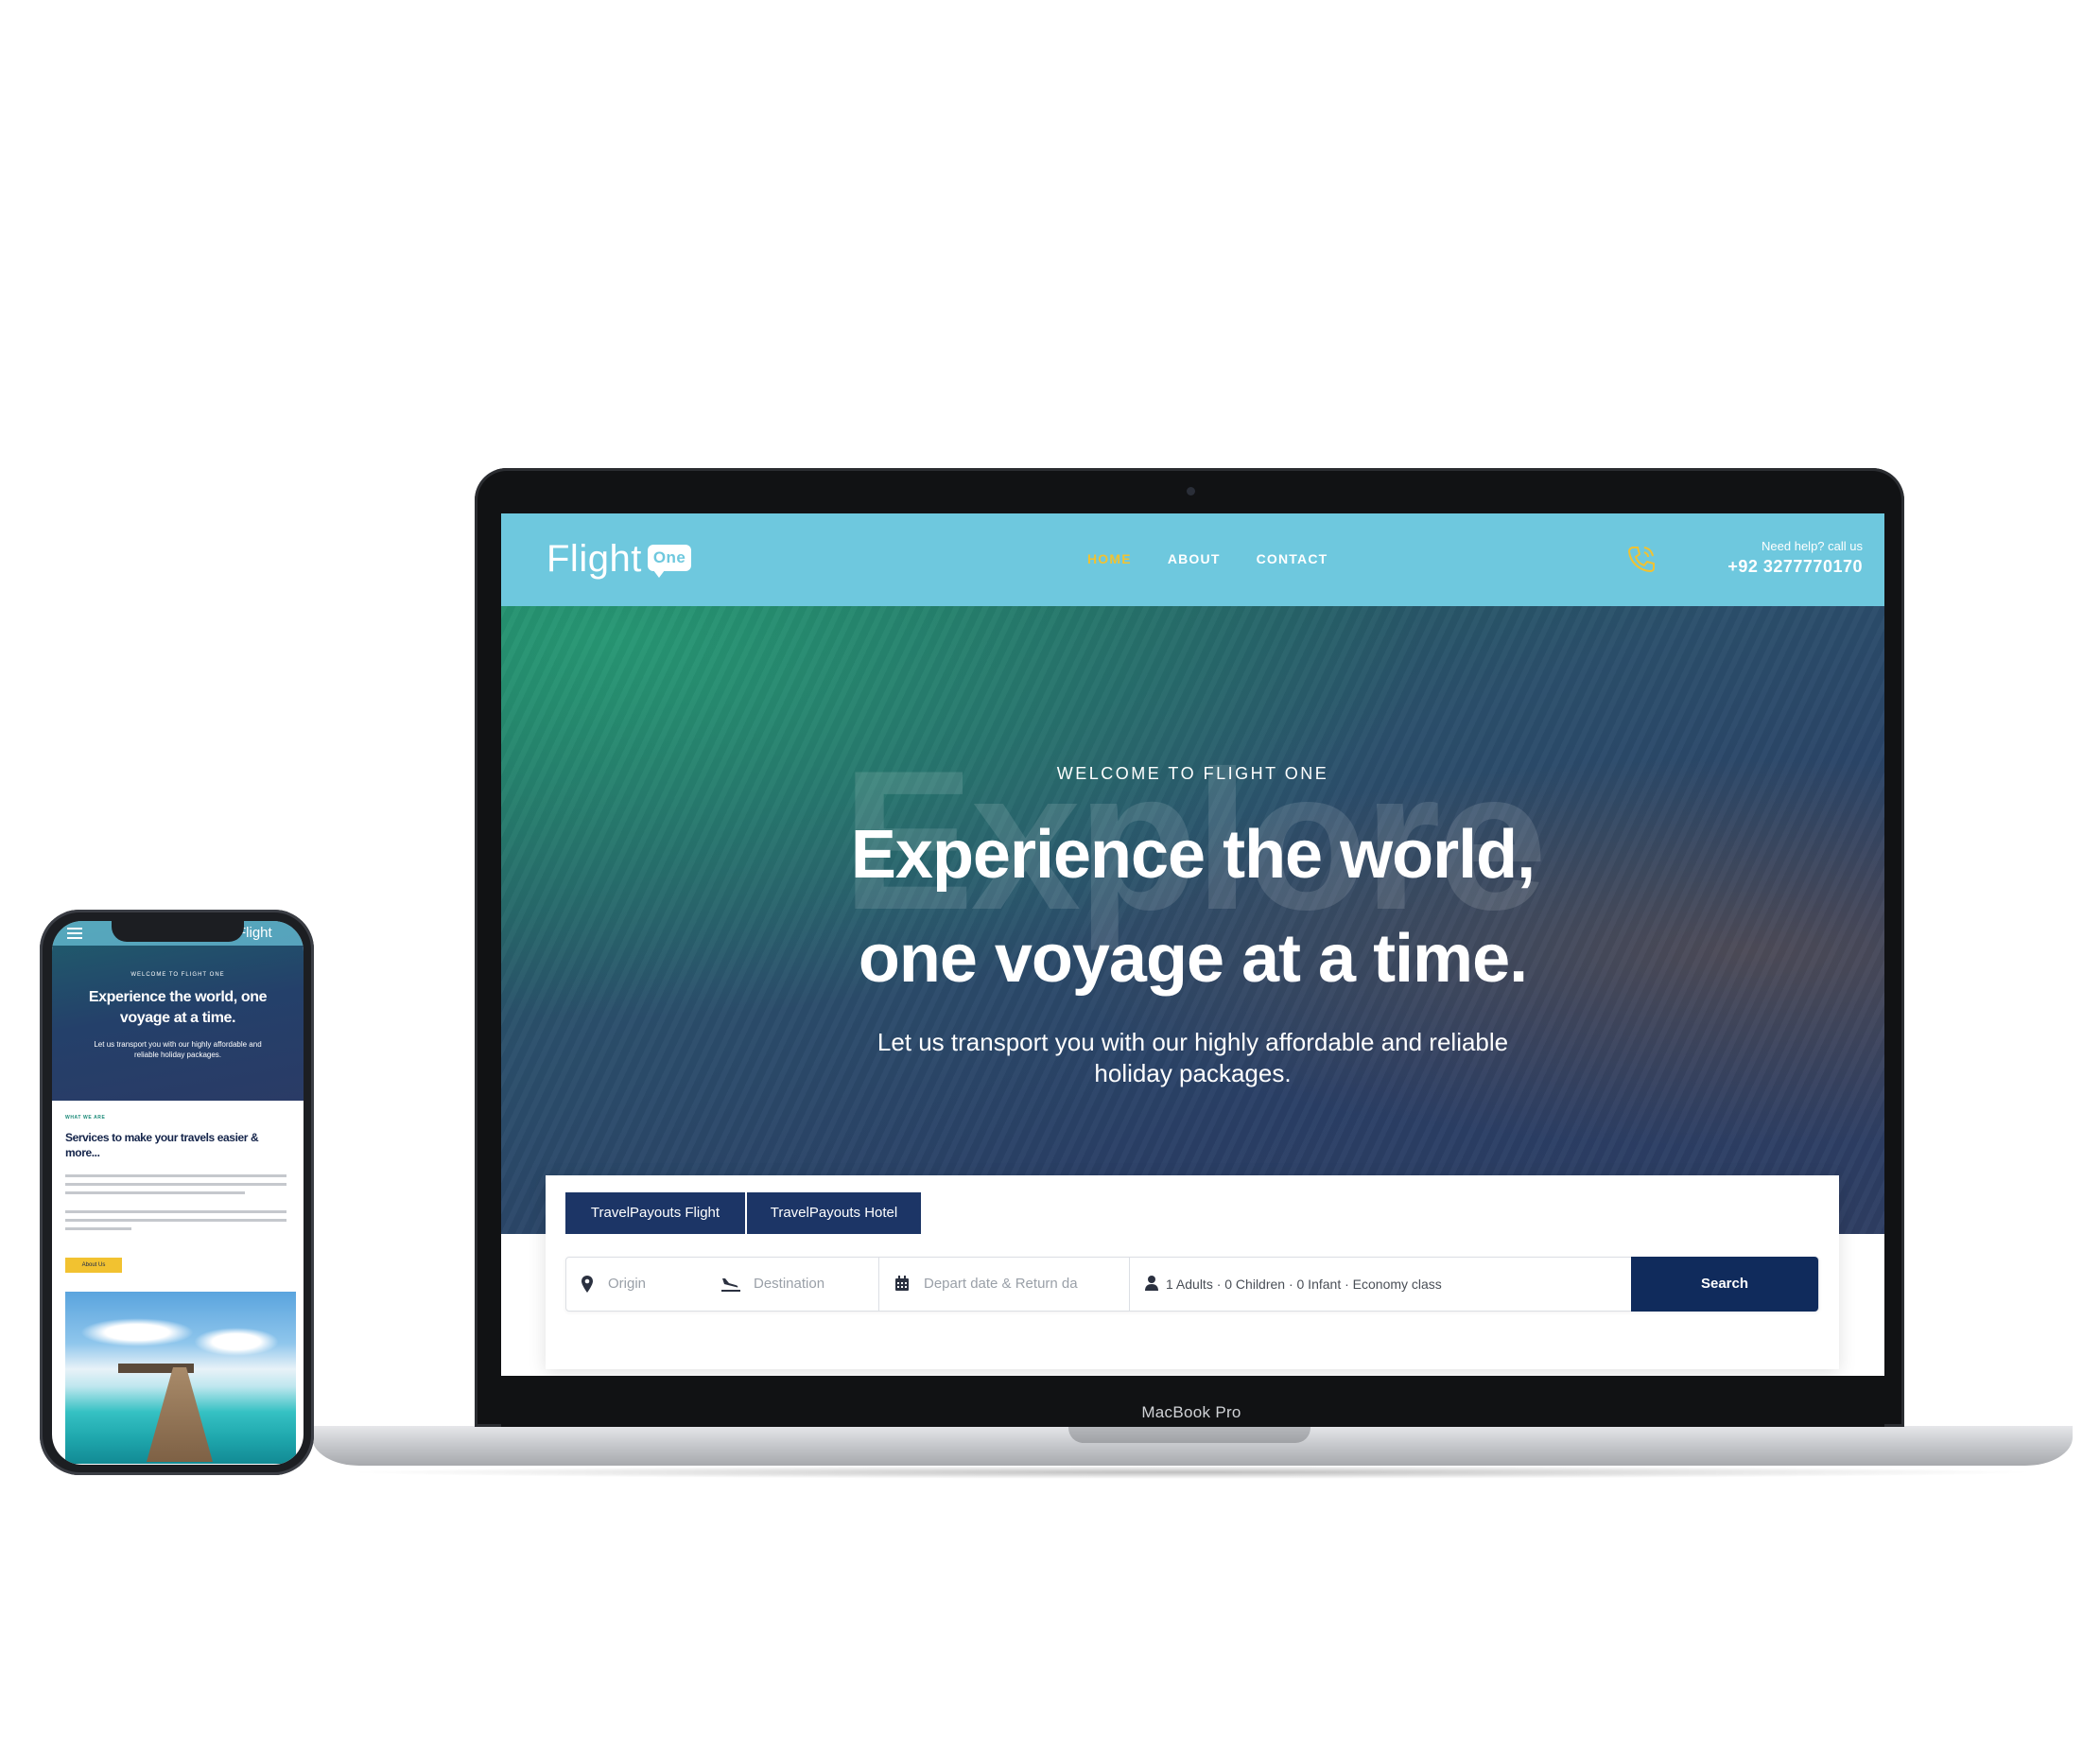  What do you see at coordinates (1191, 1412) in the screenshot?
I see `laptop-brand-label: MacBook Pro` at bounding box center [1191, 1412].